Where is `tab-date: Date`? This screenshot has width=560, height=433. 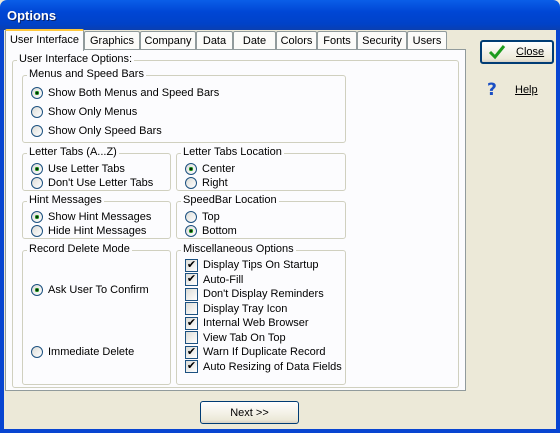 tab-date: Date is located at coordinates (254, 40).